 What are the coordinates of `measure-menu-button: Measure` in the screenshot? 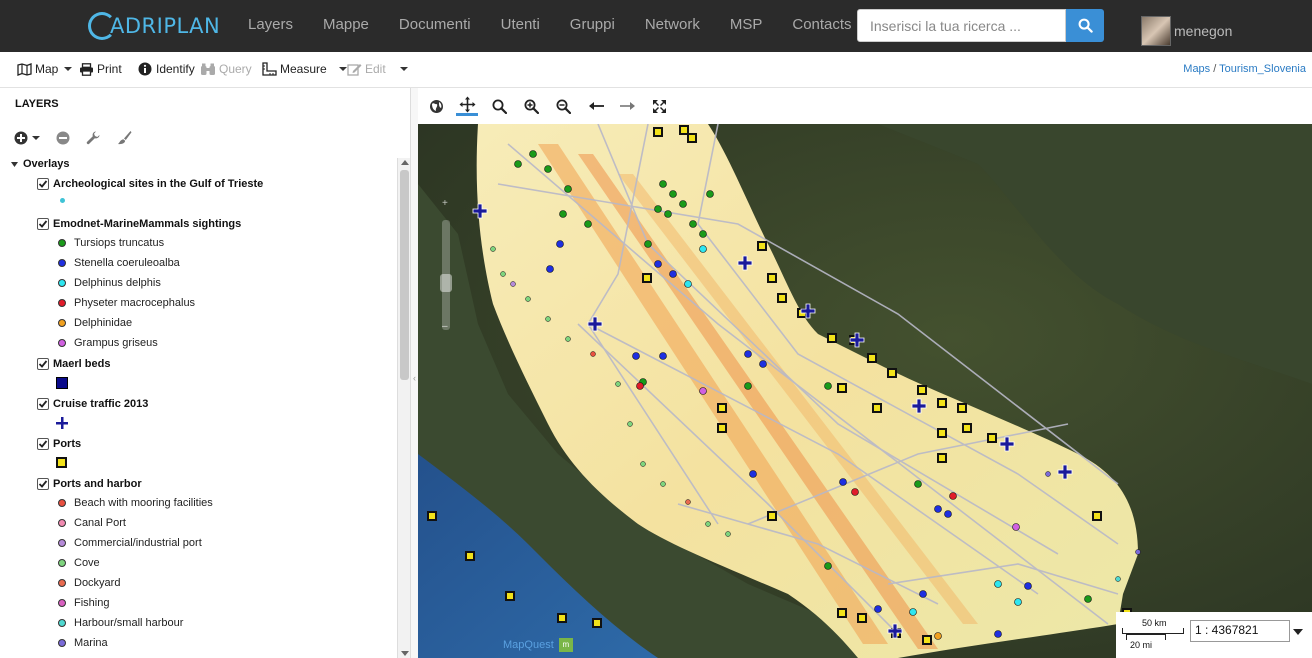 It's located at (304, 69).